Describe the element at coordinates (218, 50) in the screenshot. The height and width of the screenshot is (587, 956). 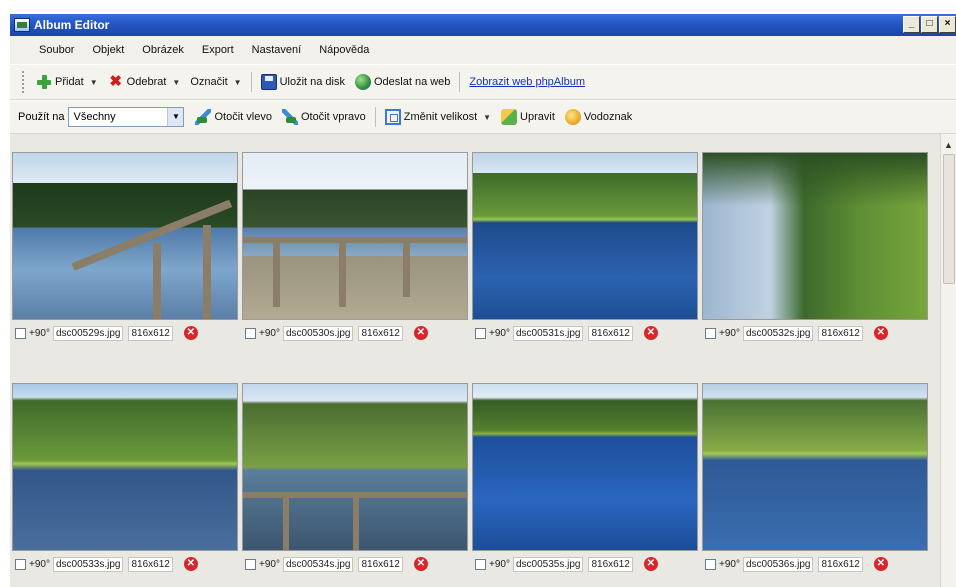
I see `menu-export: Export` at that location.